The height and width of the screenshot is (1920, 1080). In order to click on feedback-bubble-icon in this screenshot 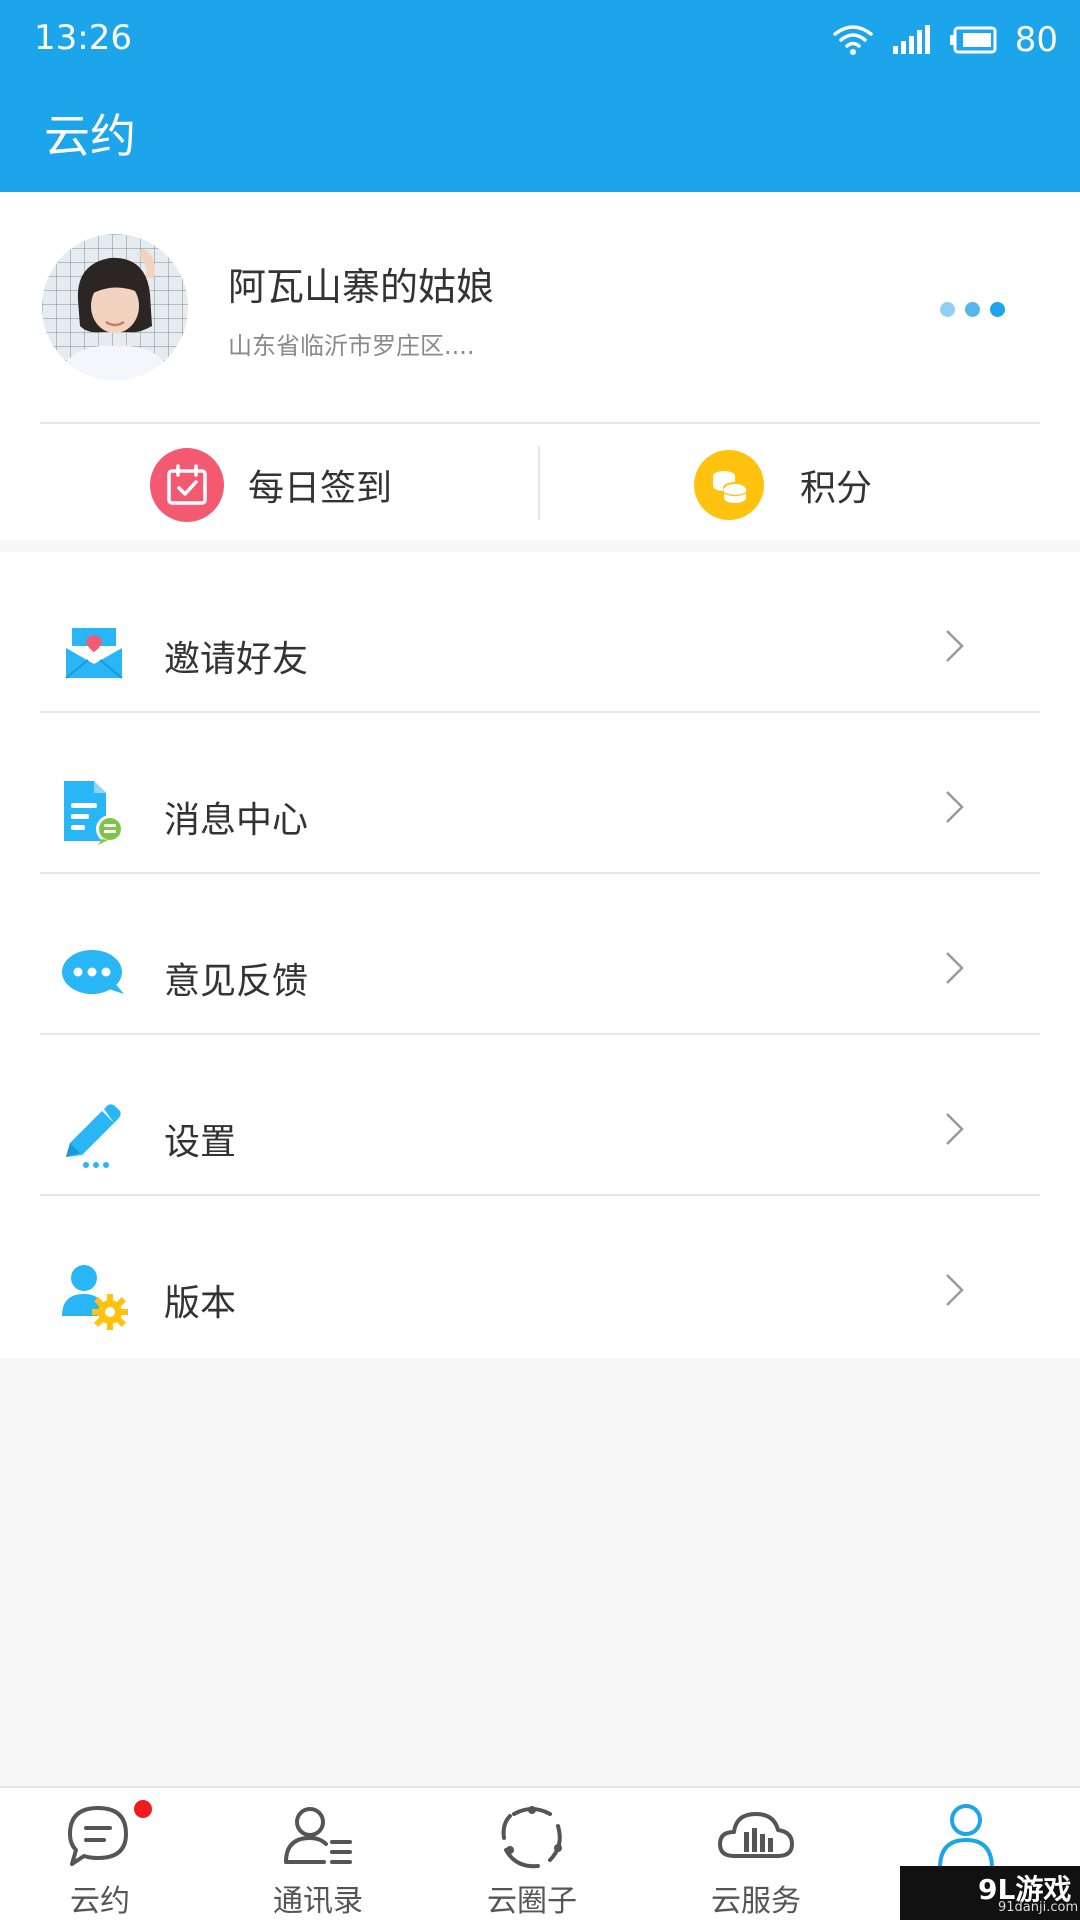, I will do `click(94, 974)`.